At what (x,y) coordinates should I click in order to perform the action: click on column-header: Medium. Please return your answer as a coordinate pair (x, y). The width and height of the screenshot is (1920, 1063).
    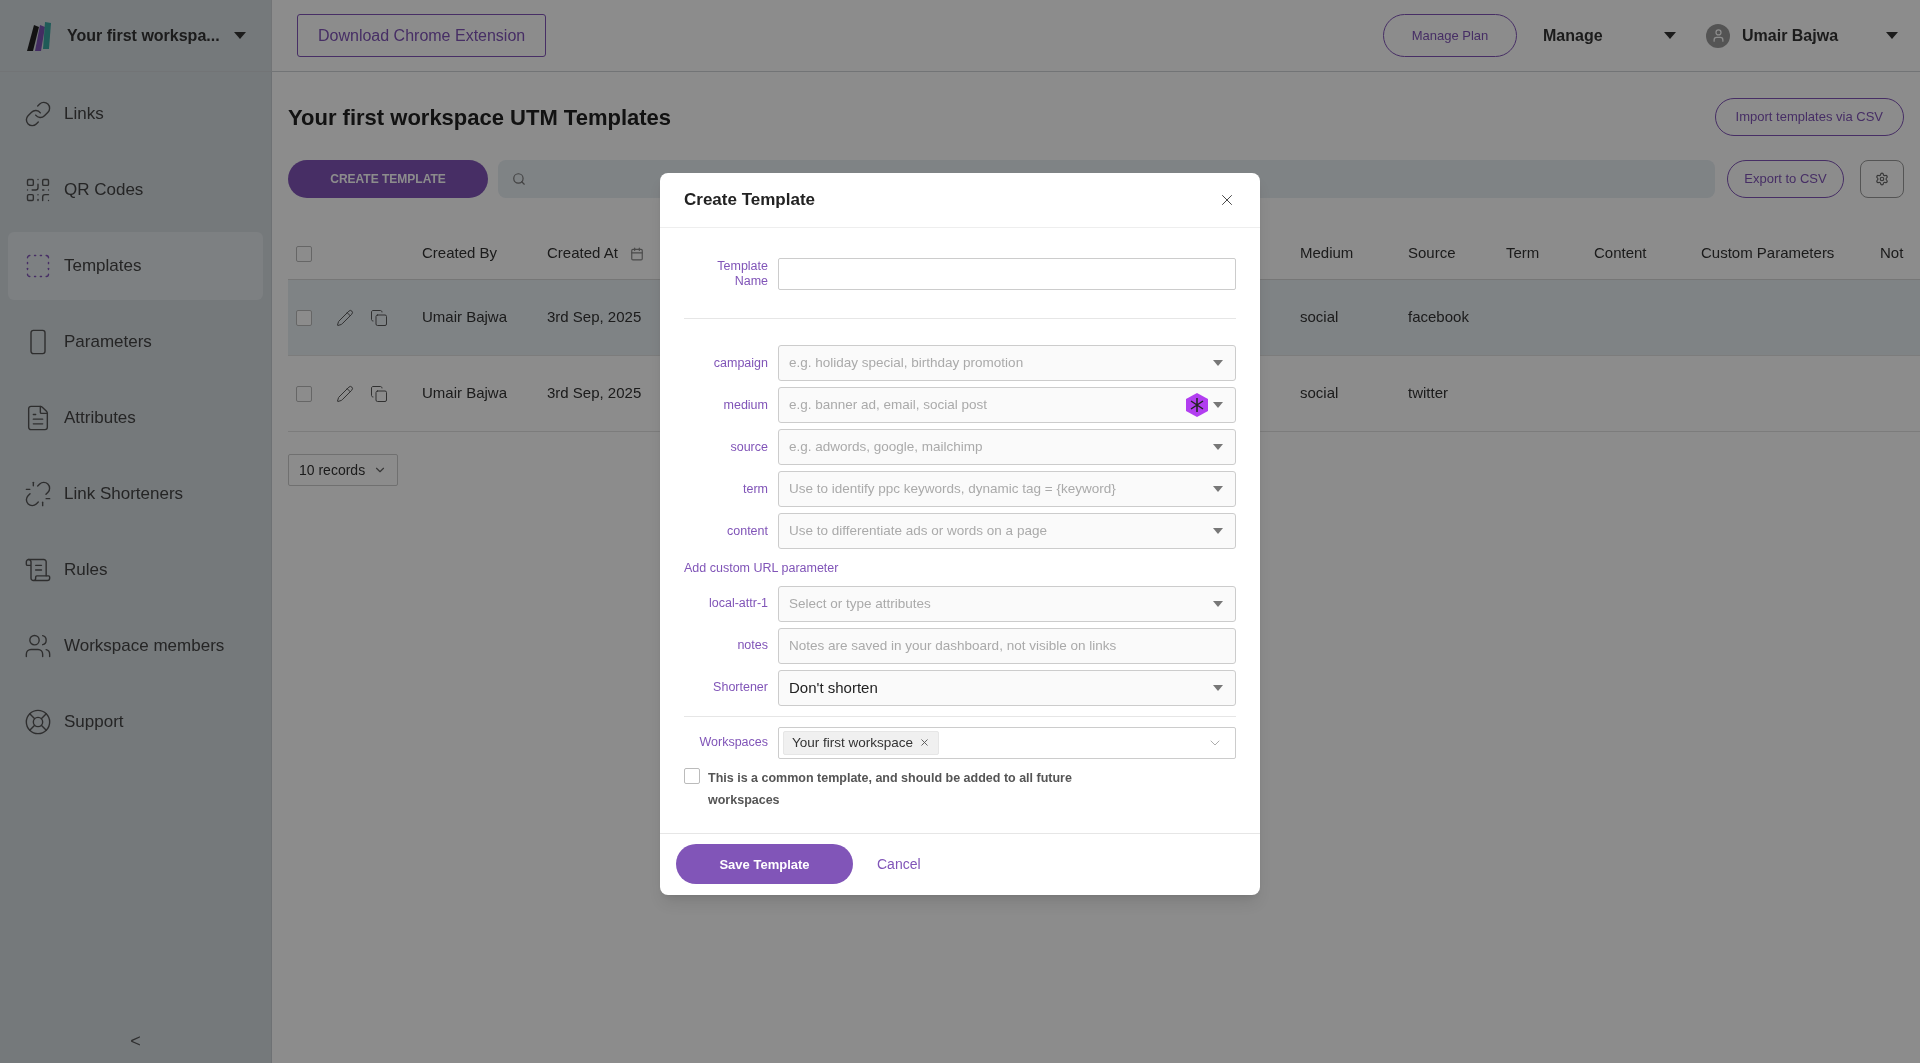
    Looking at the image, I should click on (1327, 253).